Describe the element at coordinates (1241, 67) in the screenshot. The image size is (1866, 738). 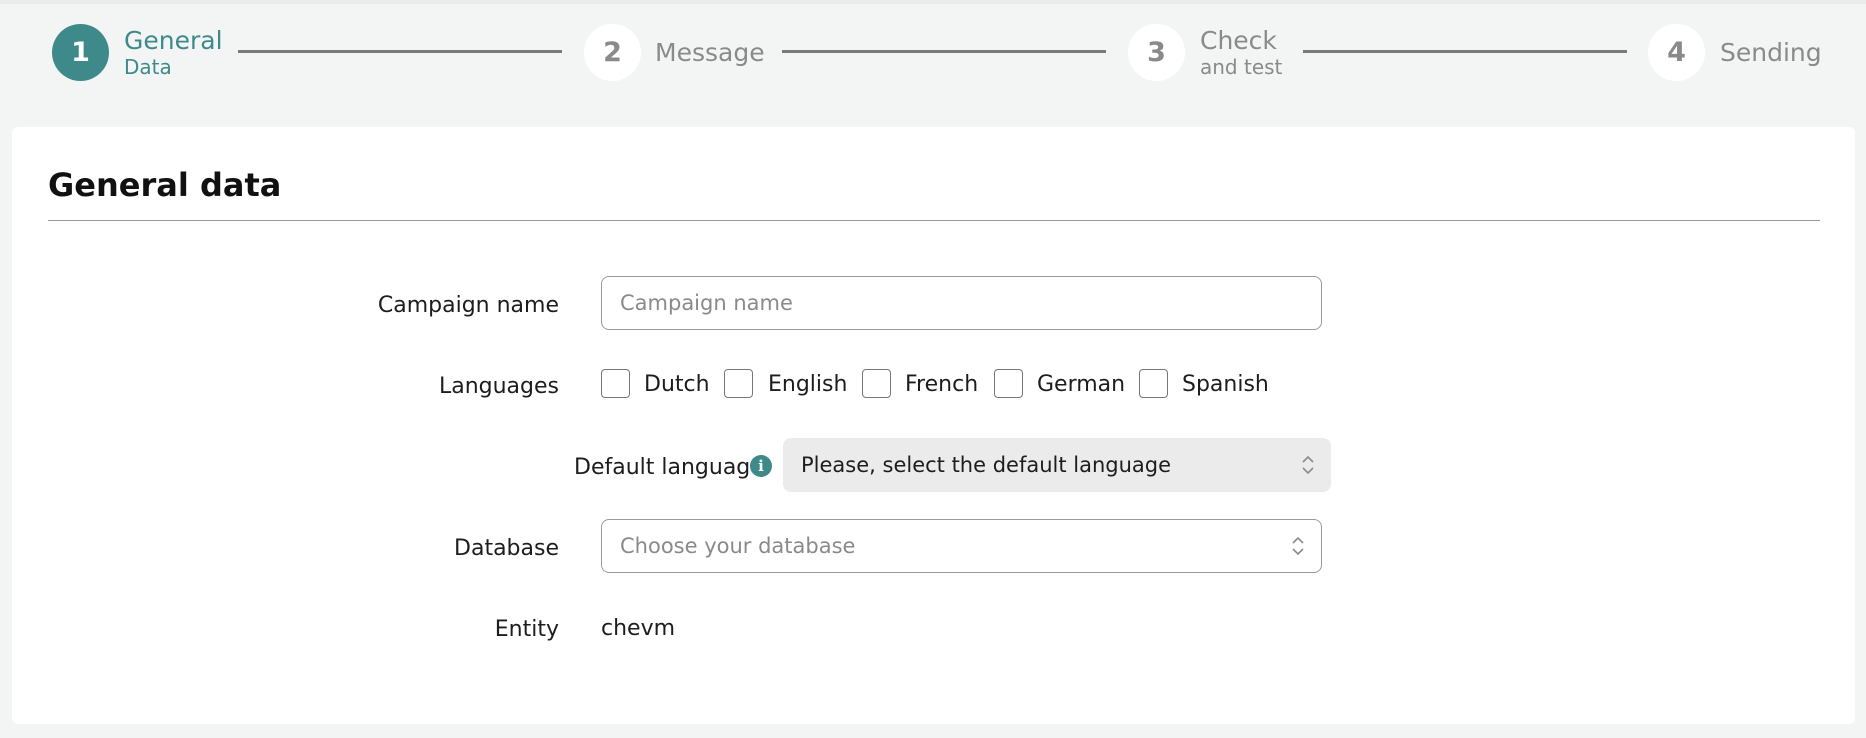
I see `step-3-sublabel: and test` at that location.